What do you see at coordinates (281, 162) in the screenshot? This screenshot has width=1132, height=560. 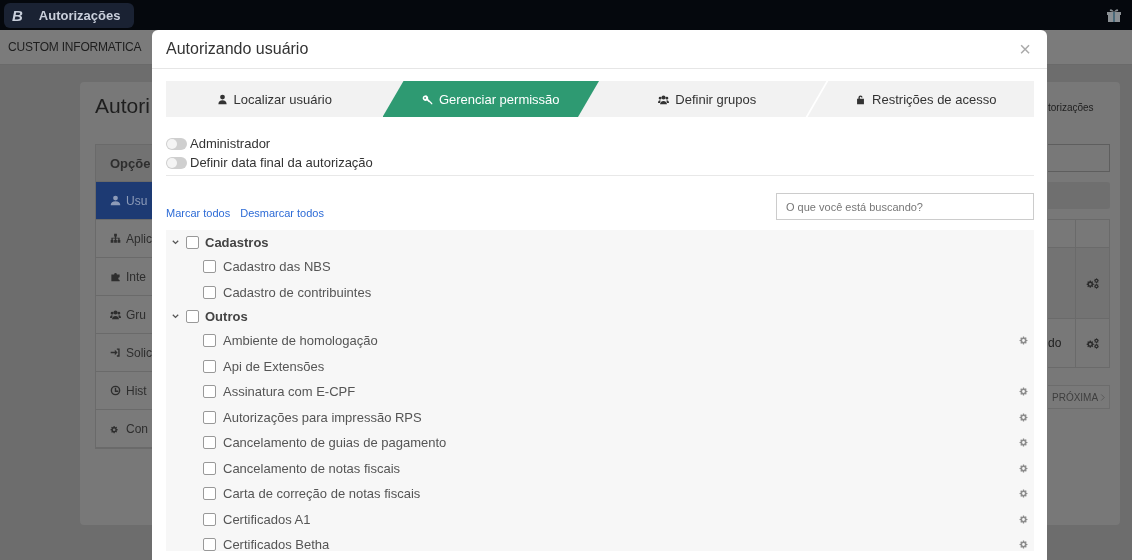 I see `toggle-label: Definir data final da autorização` at bounding box center [281, 162].